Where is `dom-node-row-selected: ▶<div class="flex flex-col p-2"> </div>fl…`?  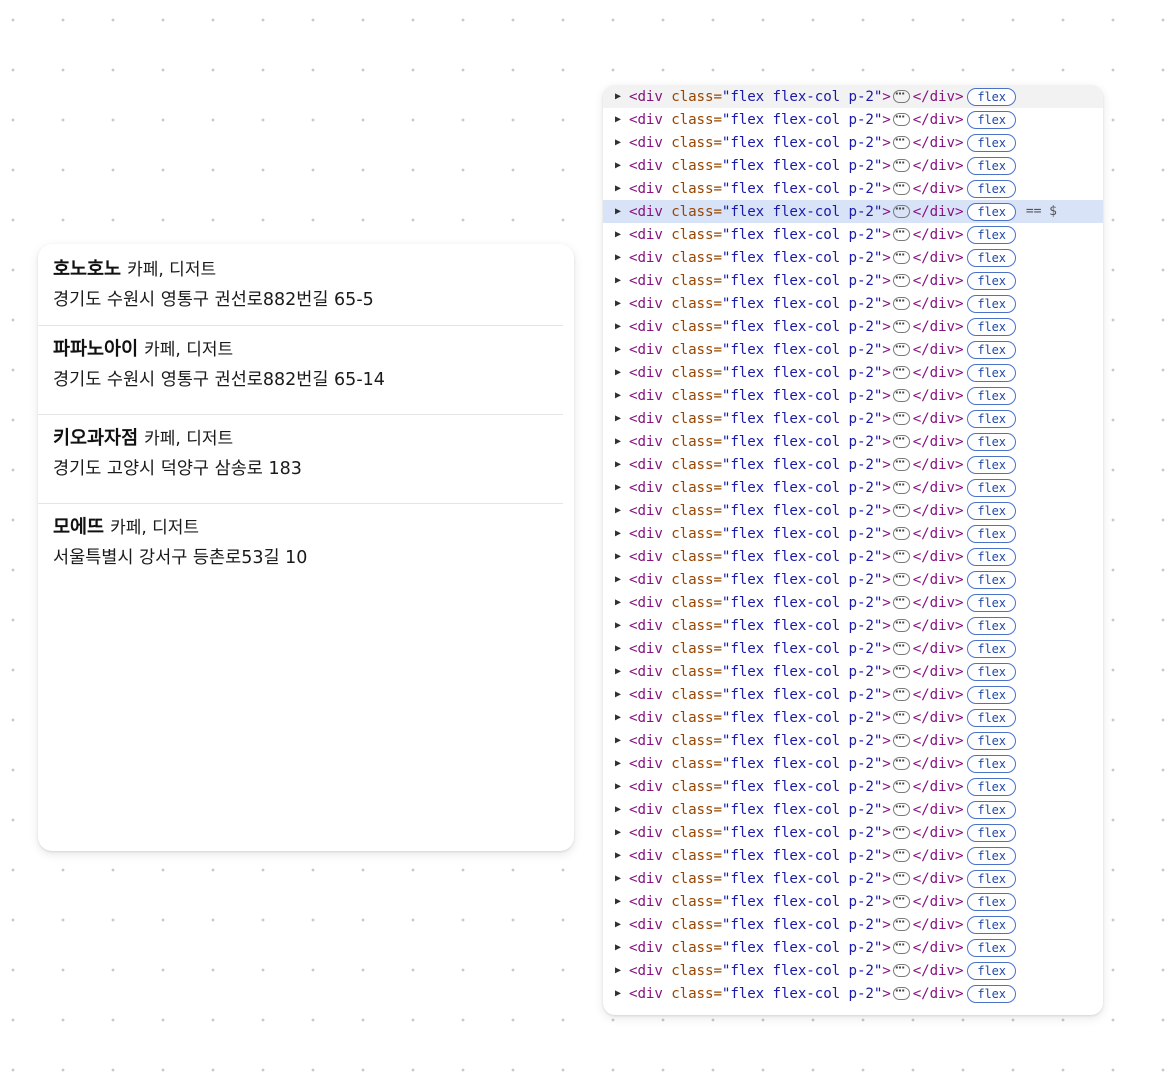
dom-node-row-selected: ▶<div class="flex flex-col p-2"> </div>fl… is located at coordinates (853, 211).